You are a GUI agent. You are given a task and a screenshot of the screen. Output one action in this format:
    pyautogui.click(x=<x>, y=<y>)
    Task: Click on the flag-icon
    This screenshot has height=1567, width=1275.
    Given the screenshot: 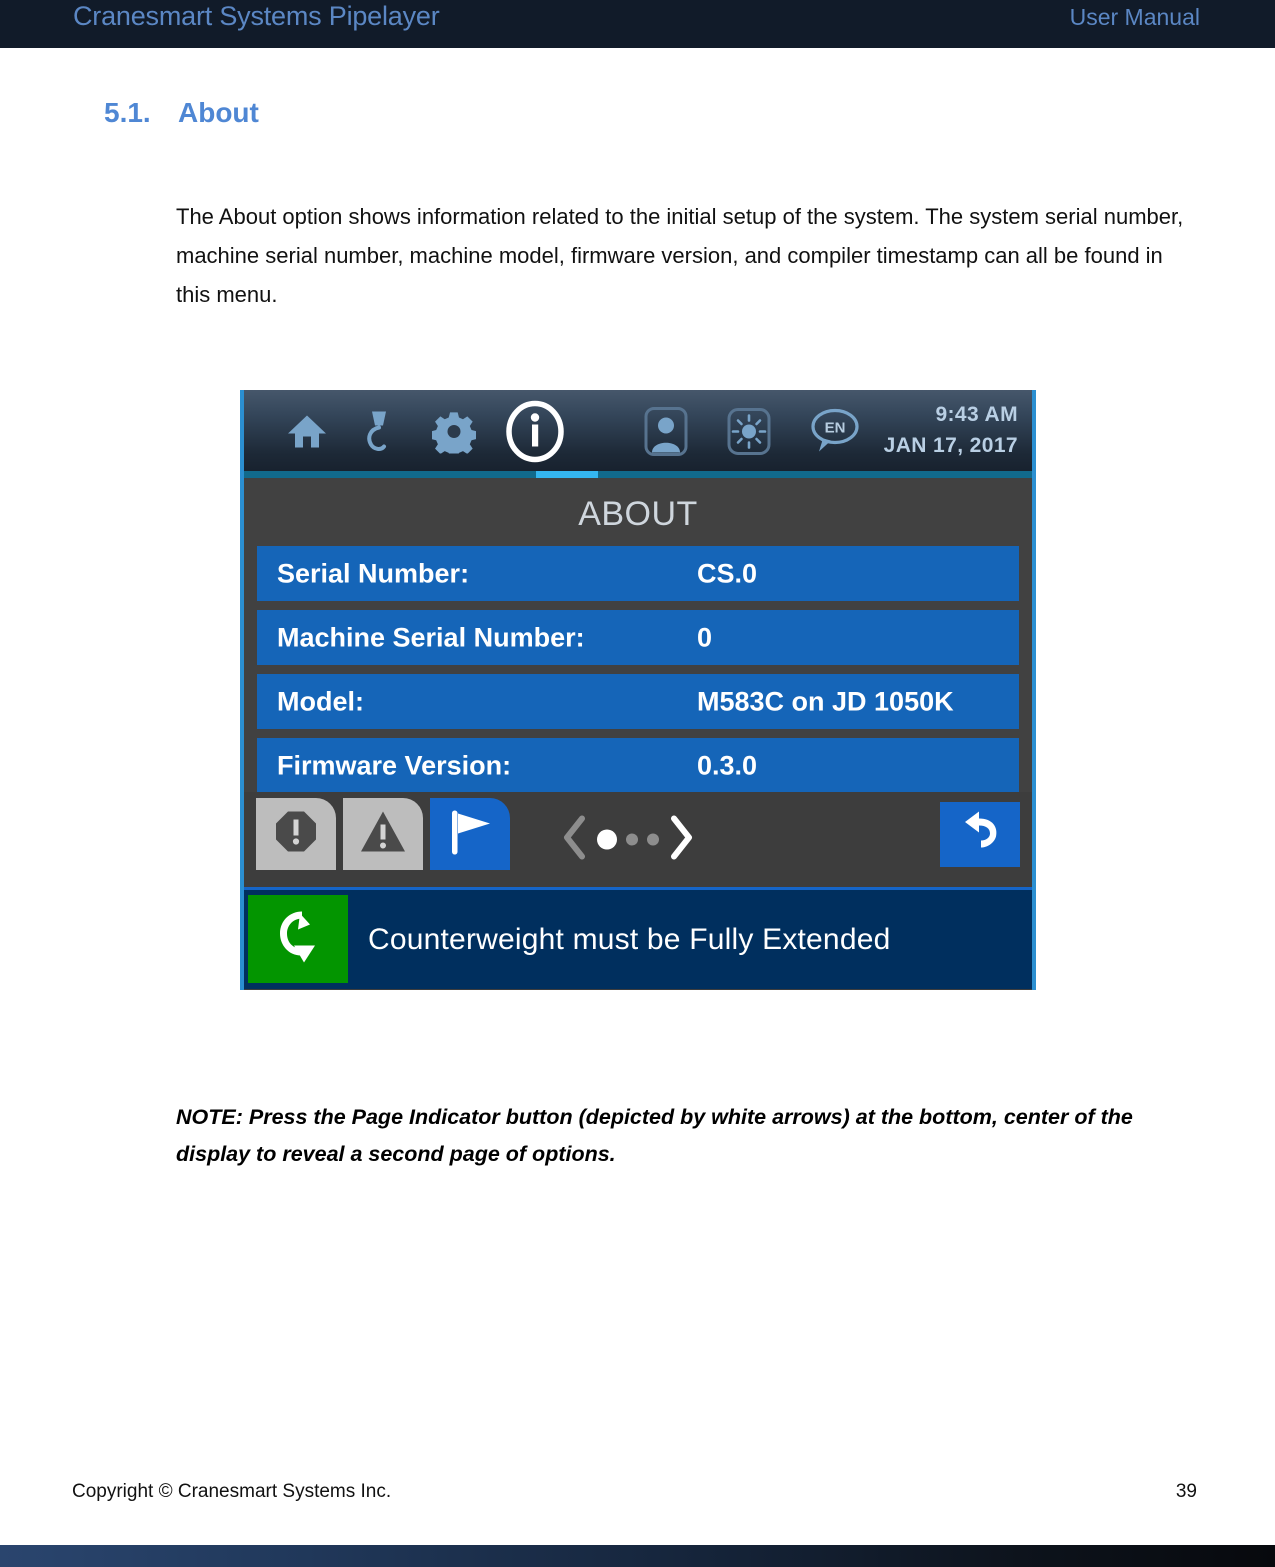 What is the action you would take?
    pyautogui.click(x=470, y=834)
    